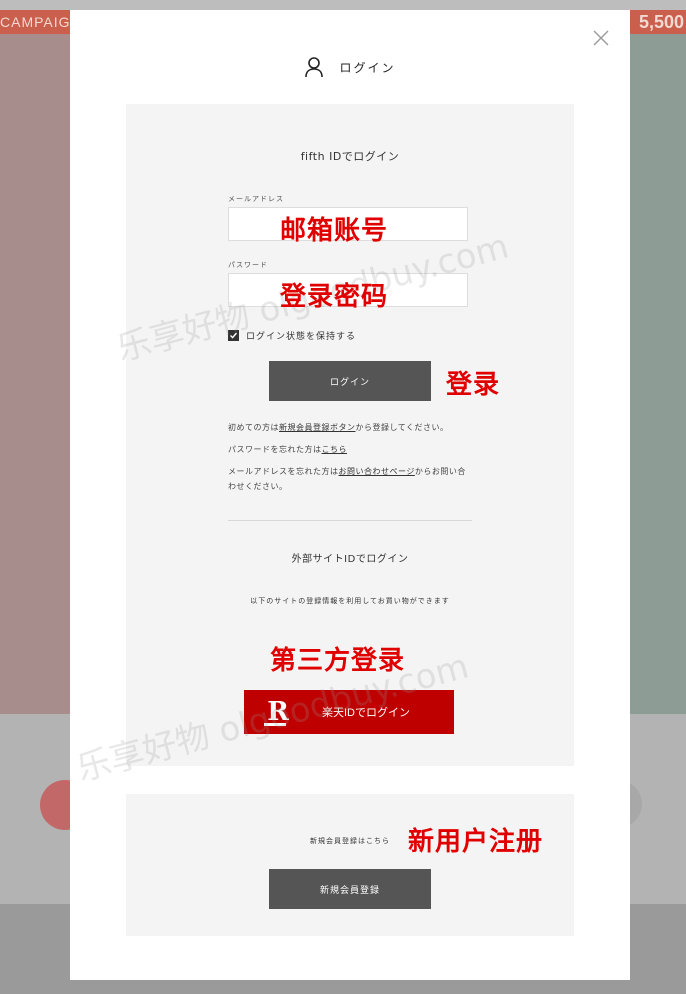 The height and width of the screenshot is (994, 686). What do you see at coordinates (334, 297) in the screenshot?
I see `annotation-password: 登录密码` at bounding box center [334, 297].